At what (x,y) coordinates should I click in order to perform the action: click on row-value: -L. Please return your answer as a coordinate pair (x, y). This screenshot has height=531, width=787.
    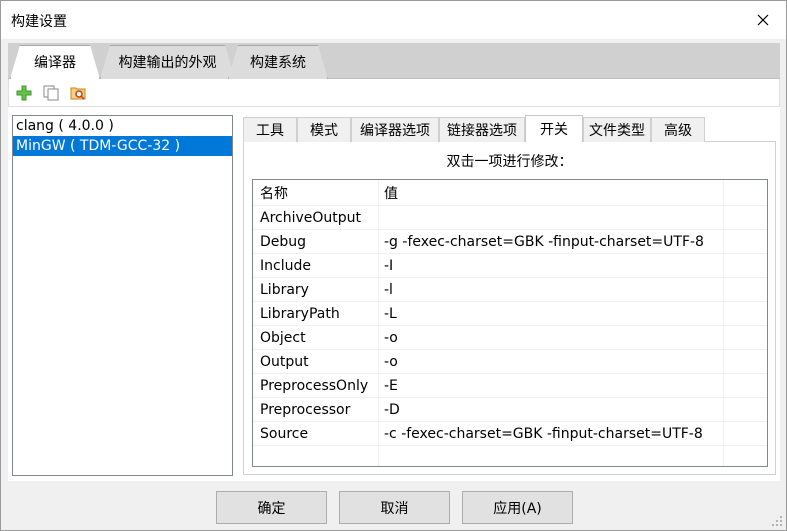
    Looking at the image, I should click on (390, 314).